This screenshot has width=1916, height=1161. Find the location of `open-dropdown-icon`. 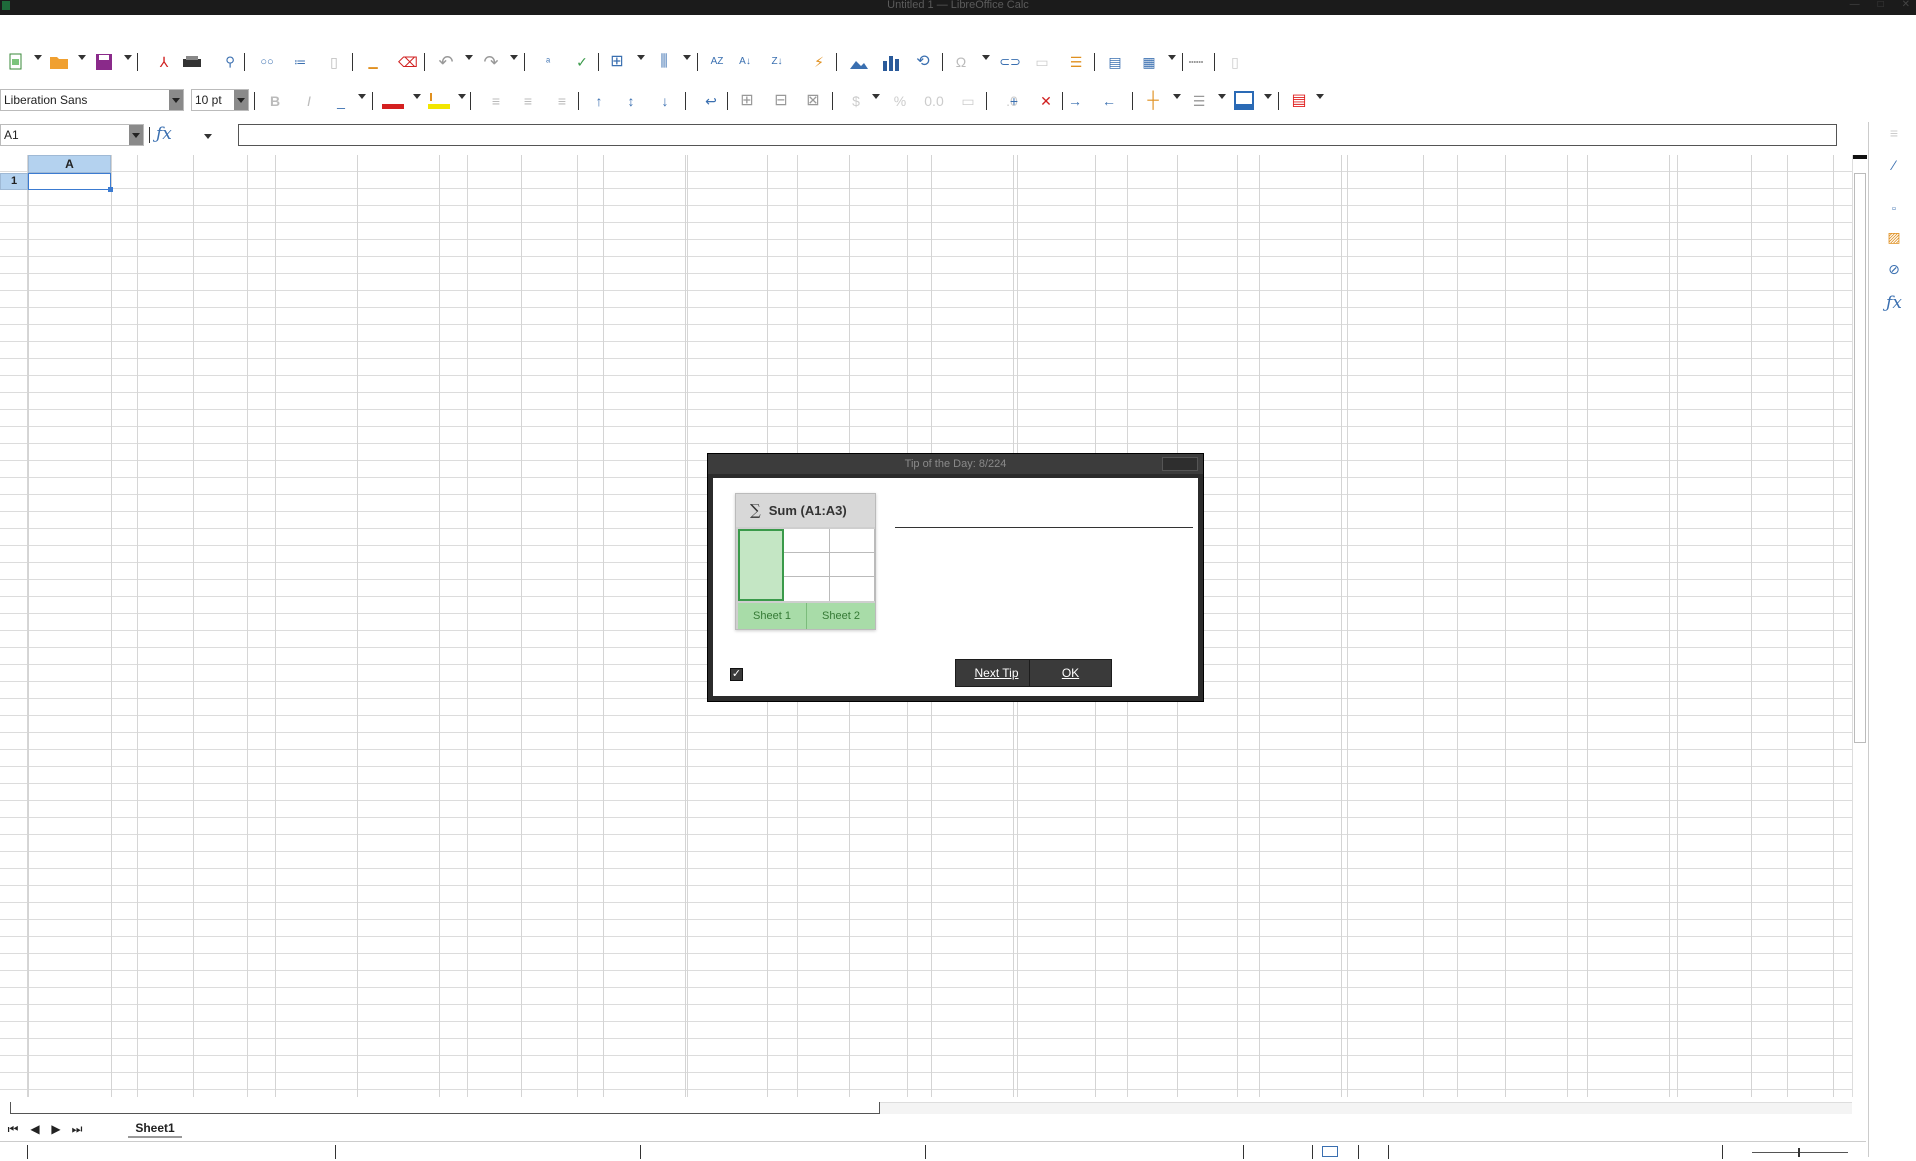

open-dropdown-icon is located at coordinates (82, 57).